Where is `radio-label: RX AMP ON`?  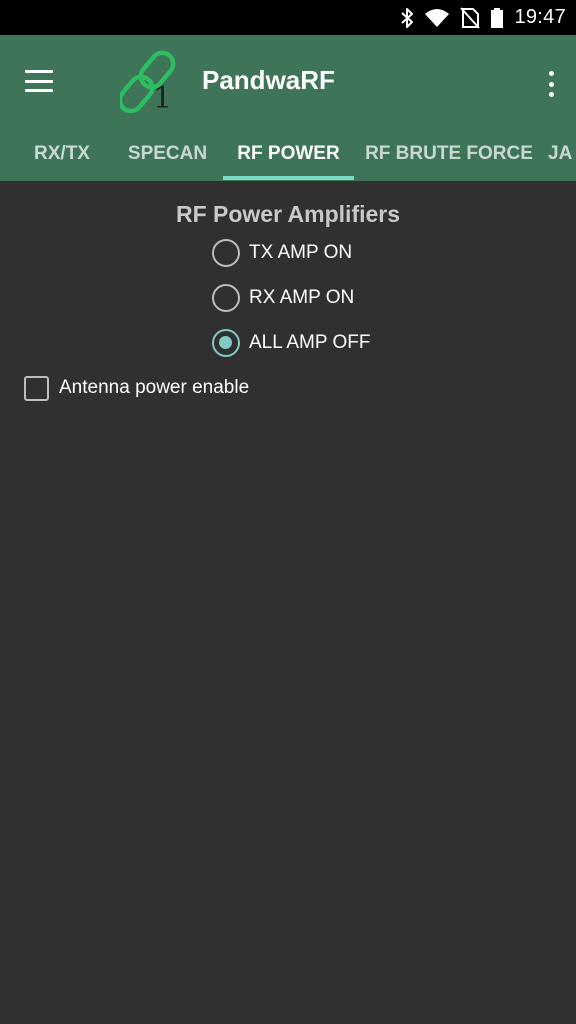
radio-label: RX AMP ON is located at coordinates (302, 297).